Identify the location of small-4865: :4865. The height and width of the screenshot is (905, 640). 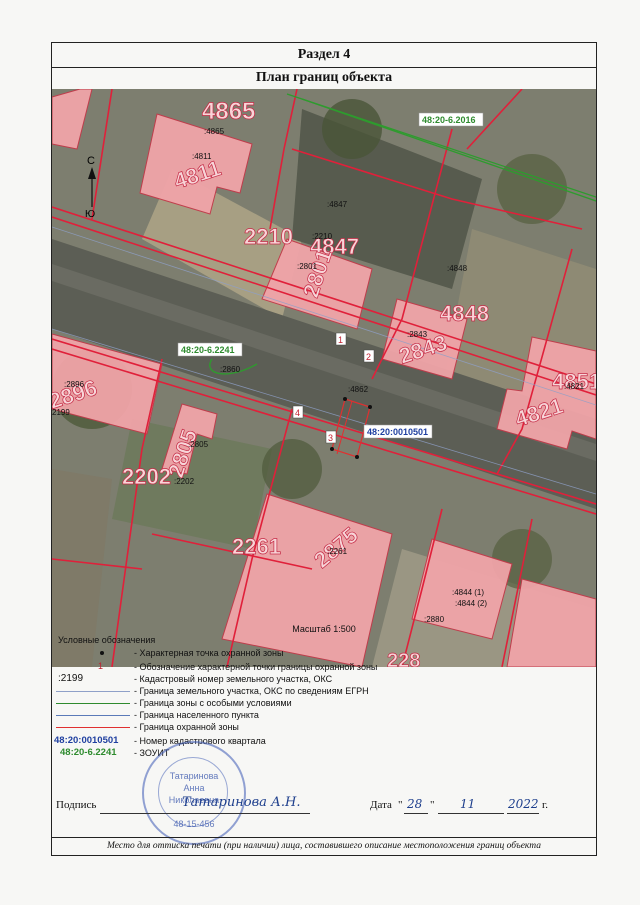
(214, 131).